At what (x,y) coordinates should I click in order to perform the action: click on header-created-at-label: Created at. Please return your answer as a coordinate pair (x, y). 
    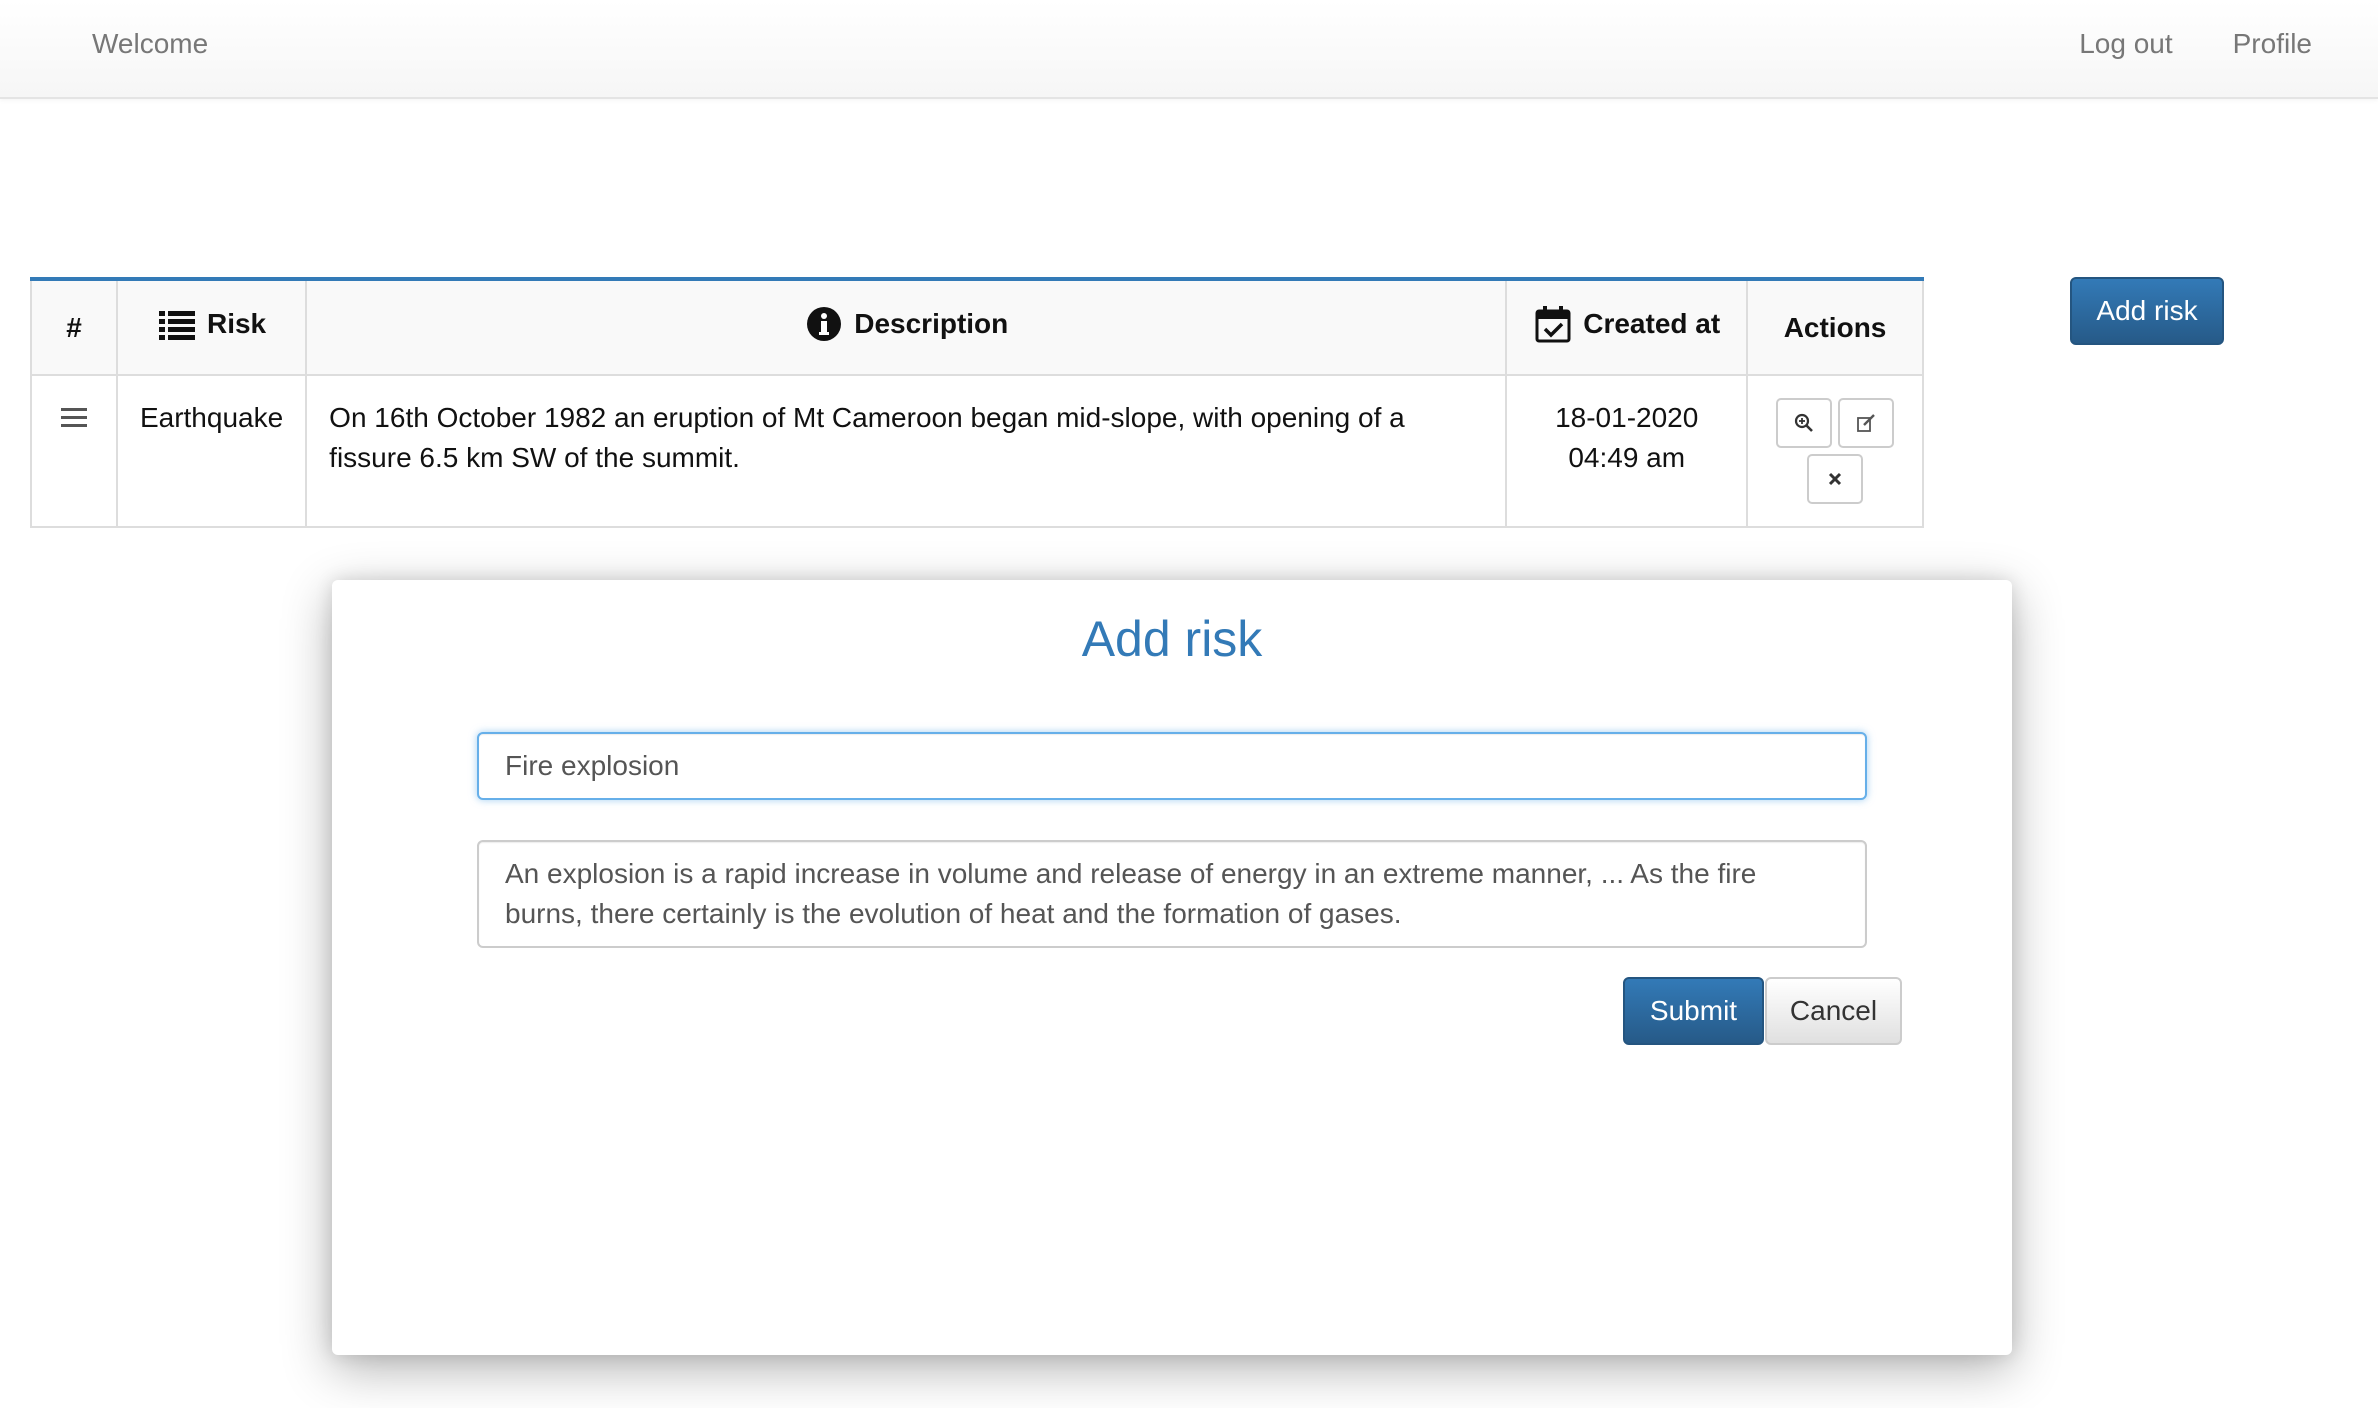
    Looking at the image, I should click on (1652, 323).